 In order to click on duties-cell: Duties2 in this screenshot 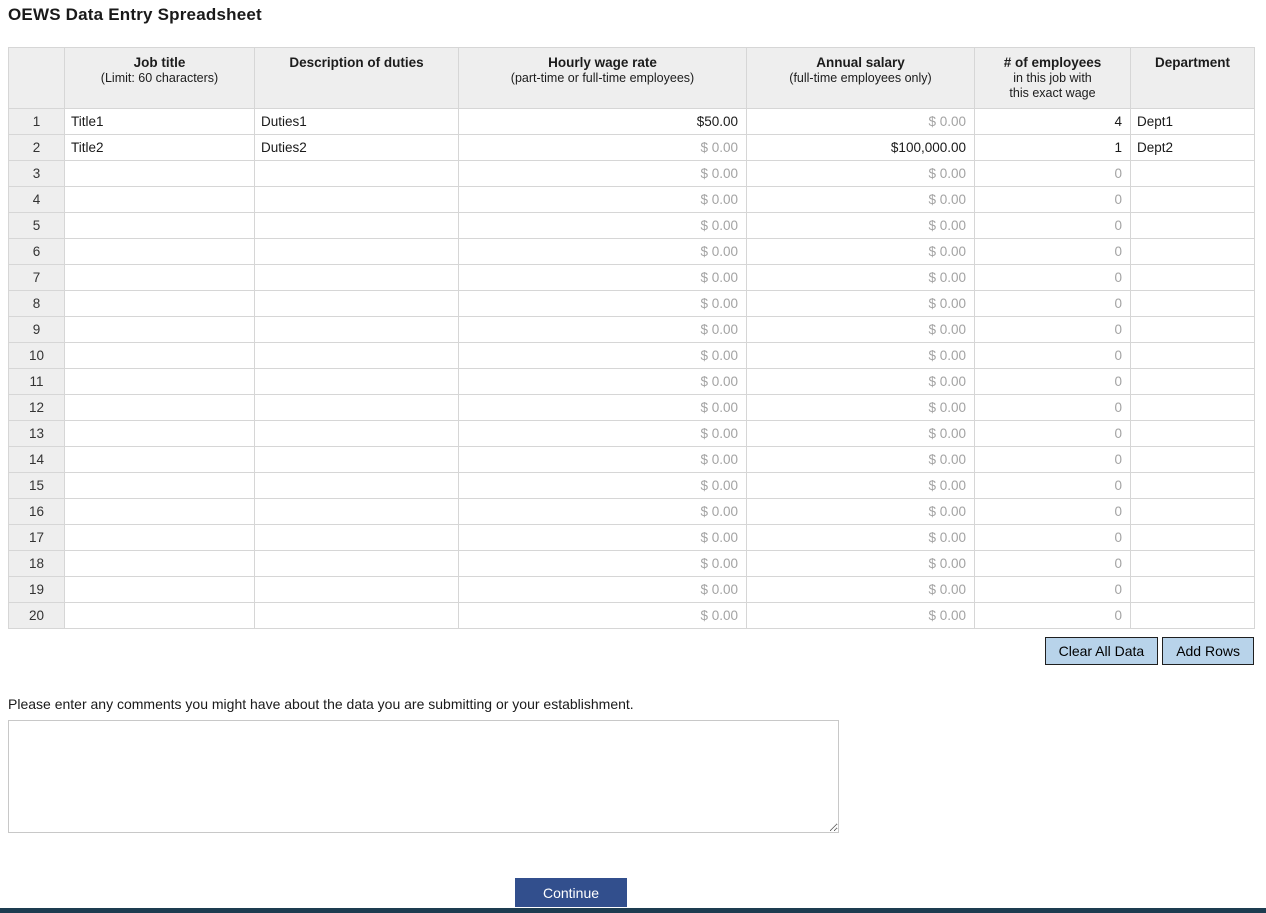, I will do `click(356, 147)`.